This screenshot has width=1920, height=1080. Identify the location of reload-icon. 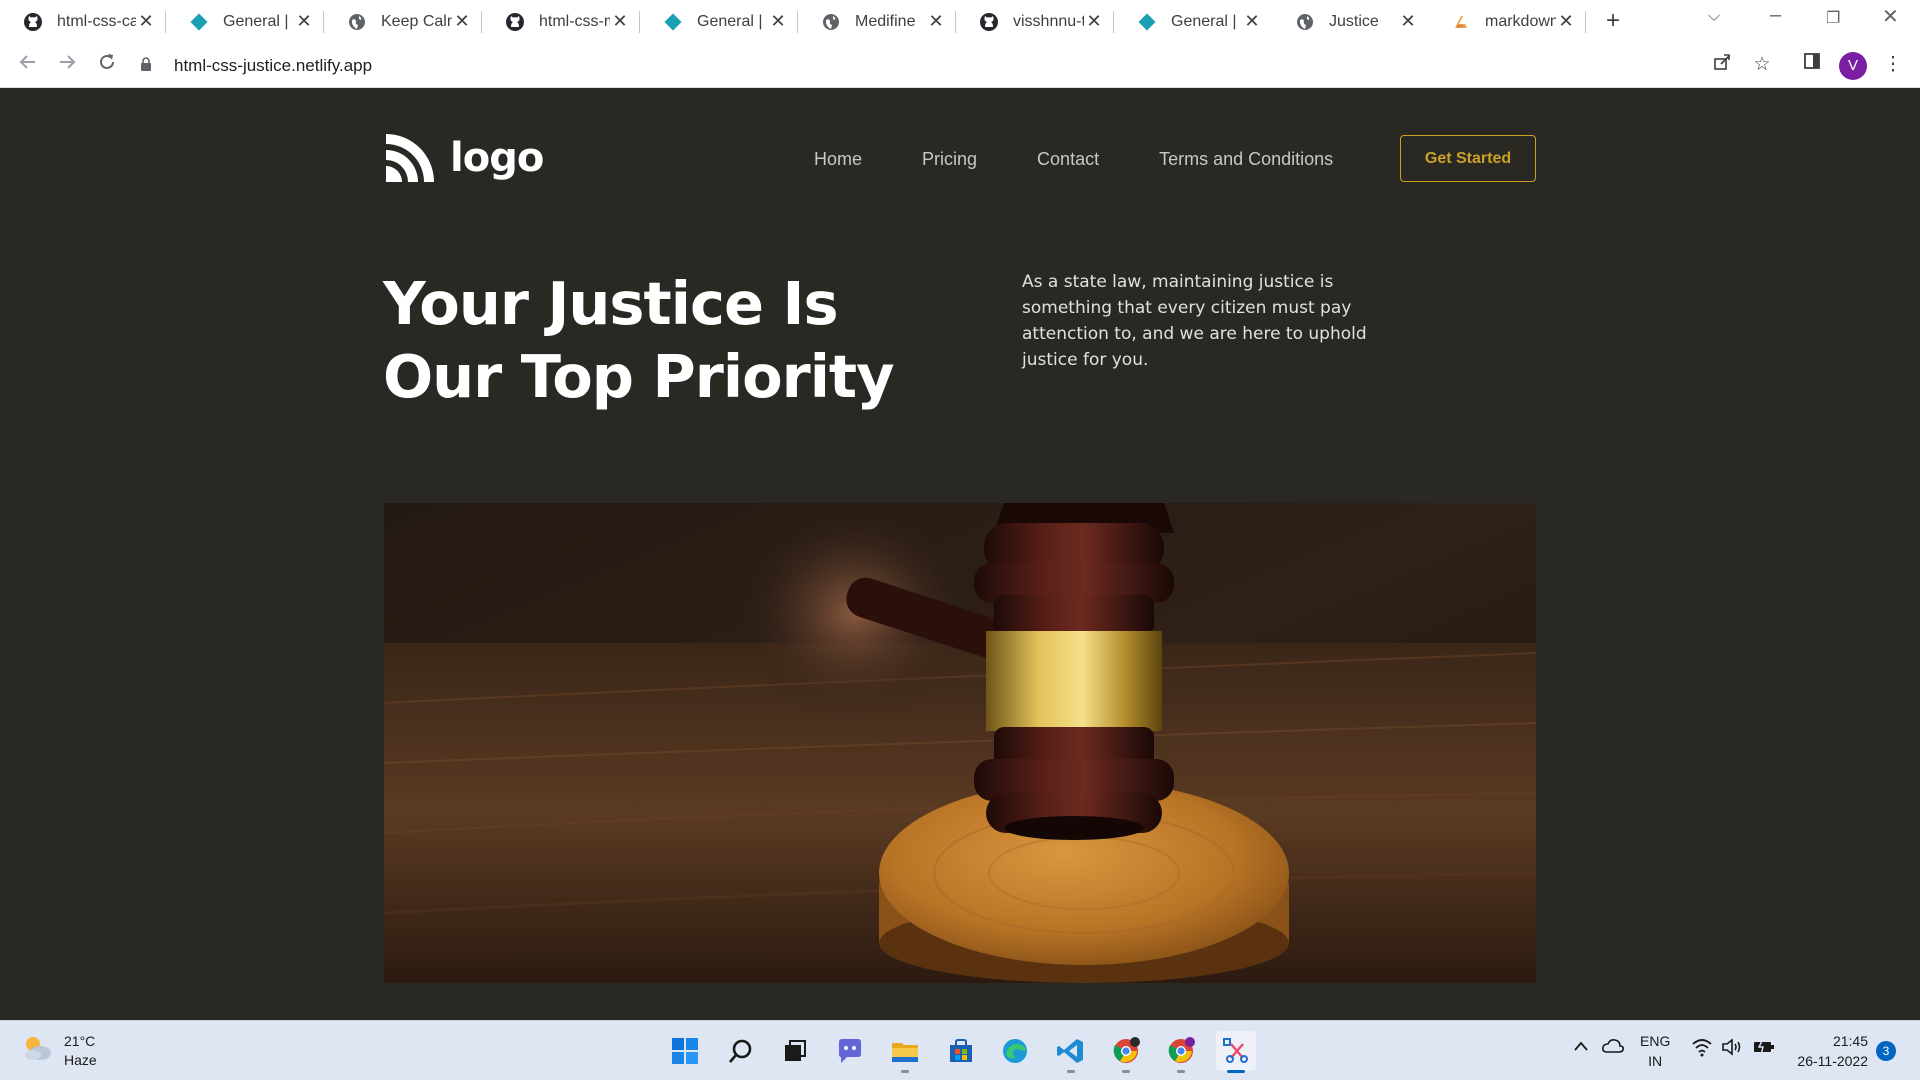
(107, 65).